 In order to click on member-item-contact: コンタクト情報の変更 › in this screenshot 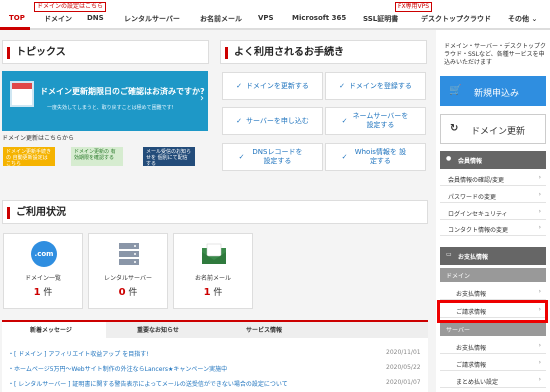, I will do `click(493, 229)`.